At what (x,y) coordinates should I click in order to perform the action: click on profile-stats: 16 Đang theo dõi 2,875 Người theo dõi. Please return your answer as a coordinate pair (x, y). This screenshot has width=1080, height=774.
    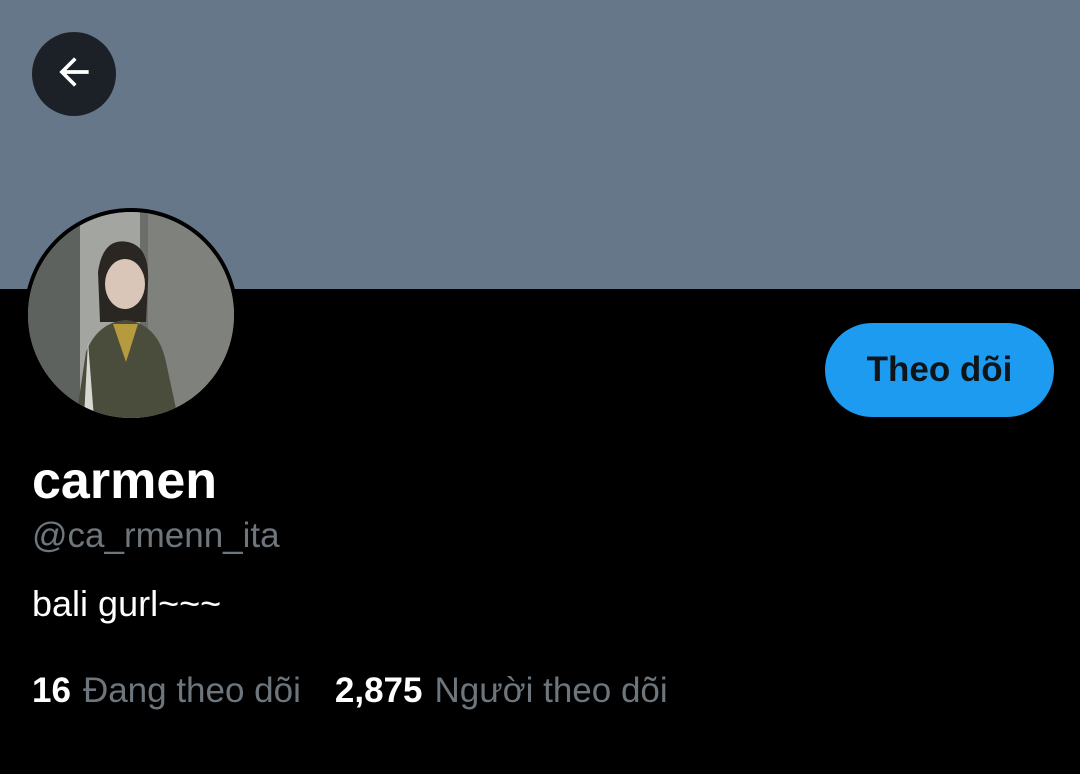
    Looking at the image, I should click on (367, 691).